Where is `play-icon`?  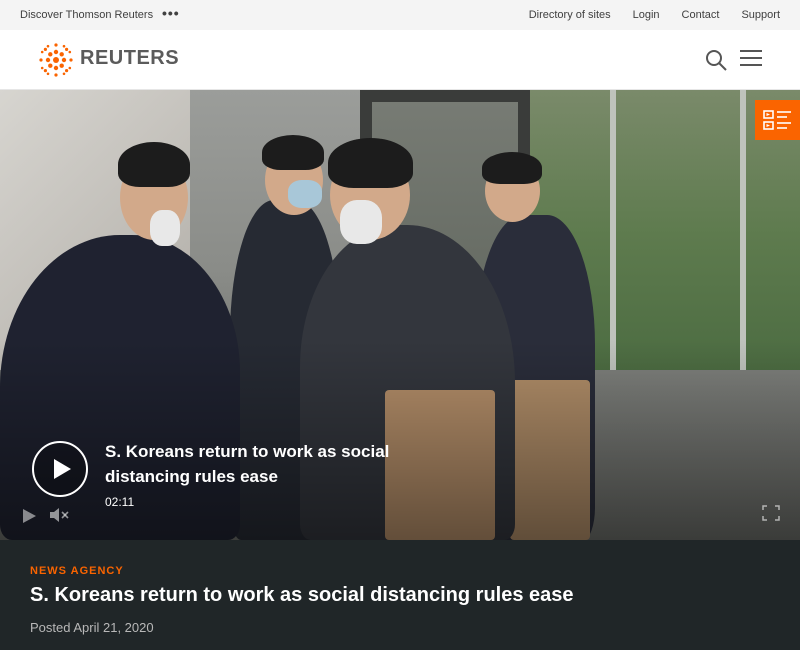
play-icon is located at coordinates (62, 469).